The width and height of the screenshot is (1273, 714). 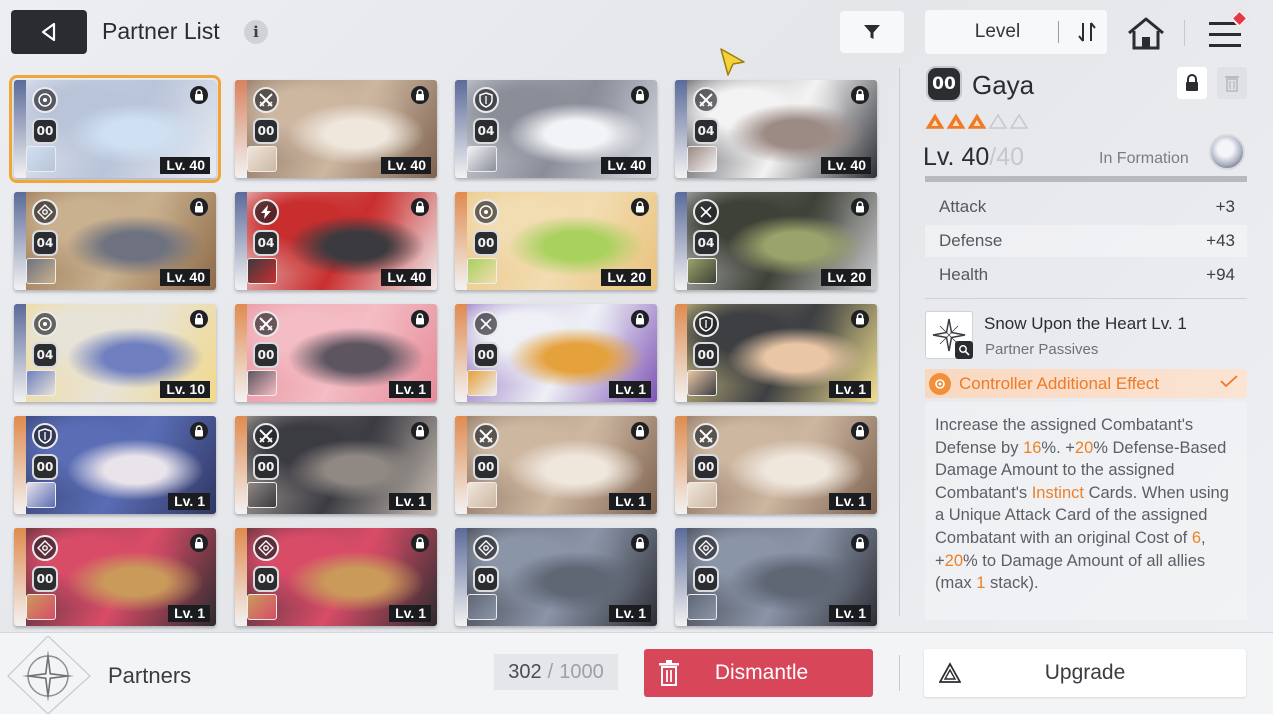 What do you see at coordinates (1007, 157) in the screenshot?
I see `level-max: /40` at bounding box center [1007, 157].